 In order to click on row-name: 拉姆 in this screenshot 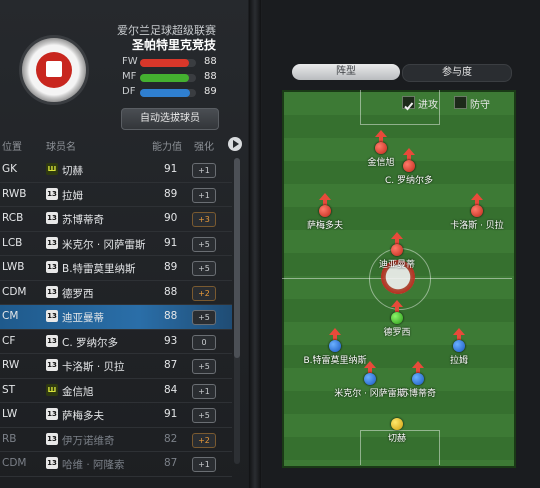, I will do `click(72, 195)`.